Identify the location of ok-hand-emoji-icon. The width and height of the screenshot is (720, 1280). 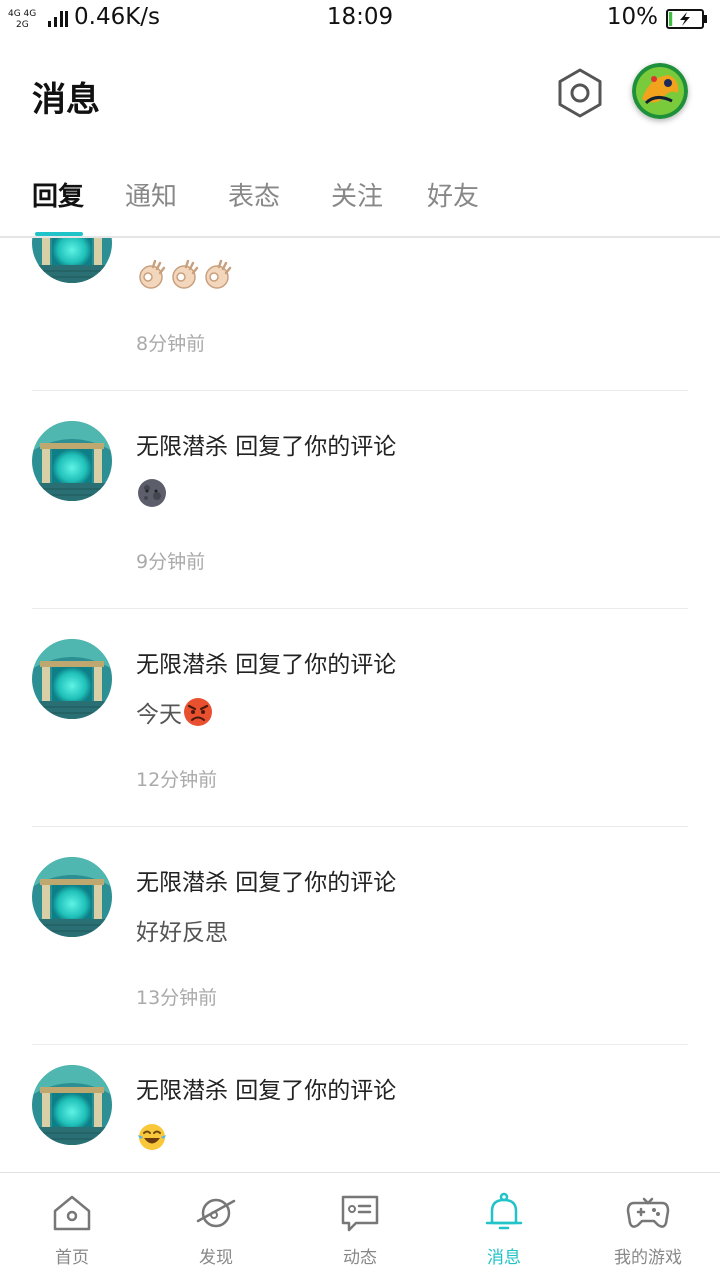
(185, 274).